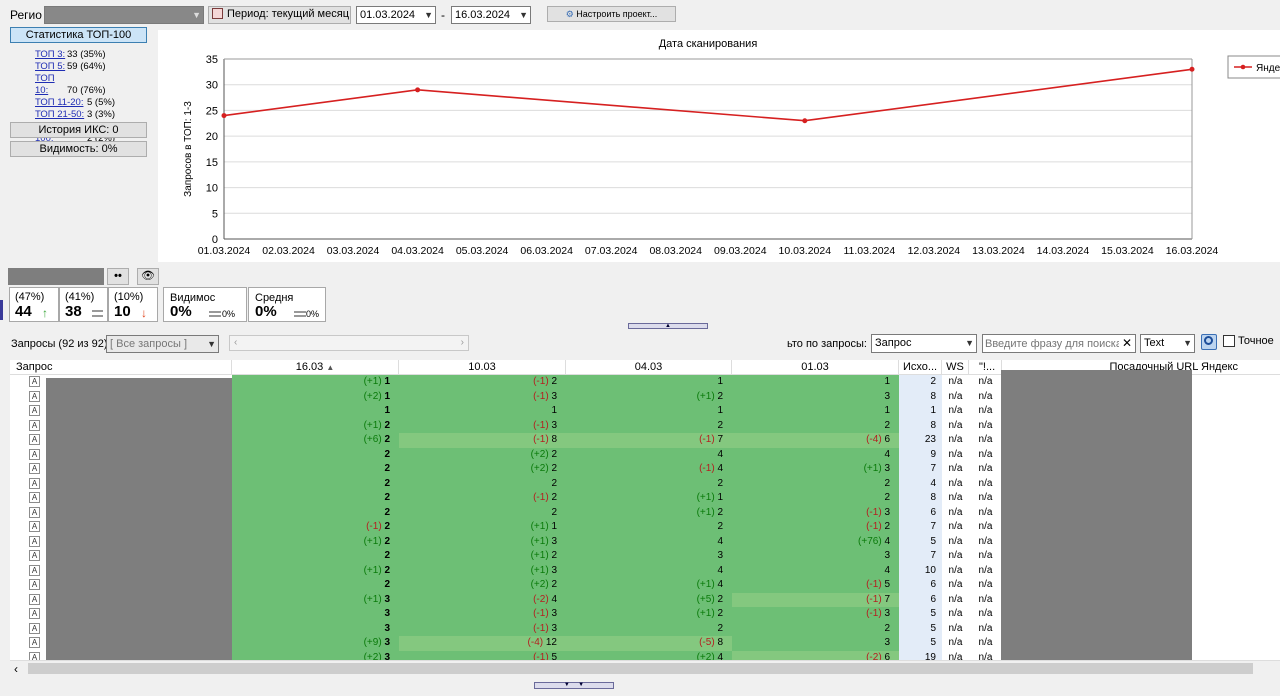 The width and height of the screenshot is (1280, 696). Describe the element at coordinates (1209, 342) in the screenshot. I see `search-button` at that location.